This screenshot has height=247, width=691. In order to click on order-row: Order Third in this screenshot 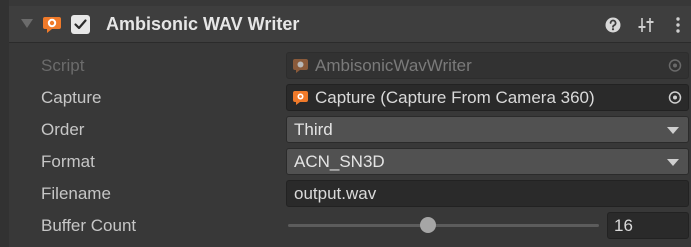, I will do `click(350, 129)`.